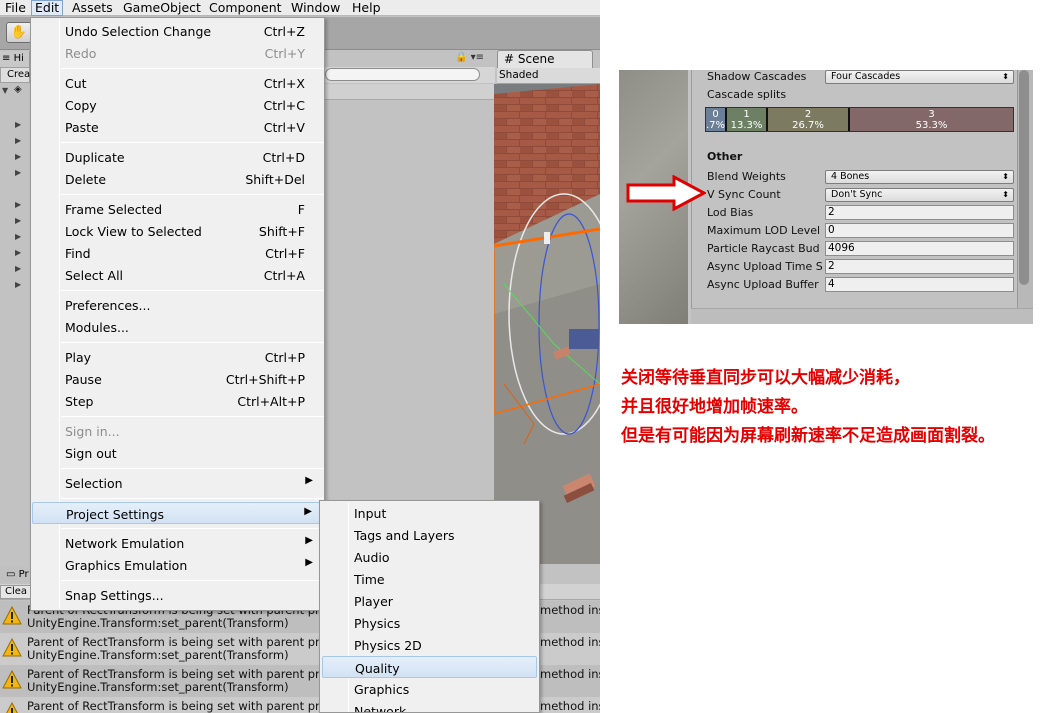 Image resolution: width=1047 pixels, height=713 pixels. What do you see at coordinates (177, 357) in the screenshot?
I see `menu-item-play: Play Ctrl+P` at bounding box center [177, 357].